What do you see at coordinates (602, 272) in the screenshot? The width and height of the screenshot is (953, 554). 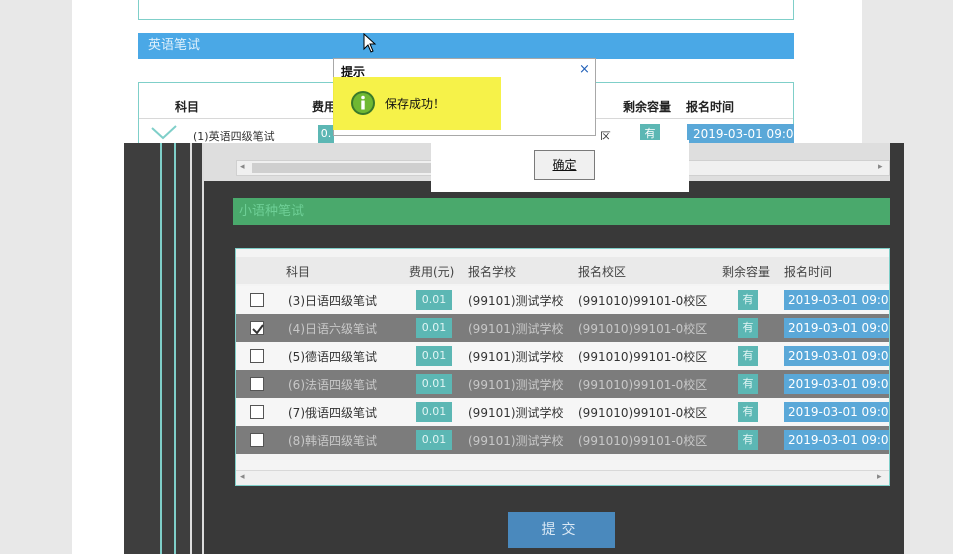 I see `col-campus: 报名校区` at bounding box center [602, 272].